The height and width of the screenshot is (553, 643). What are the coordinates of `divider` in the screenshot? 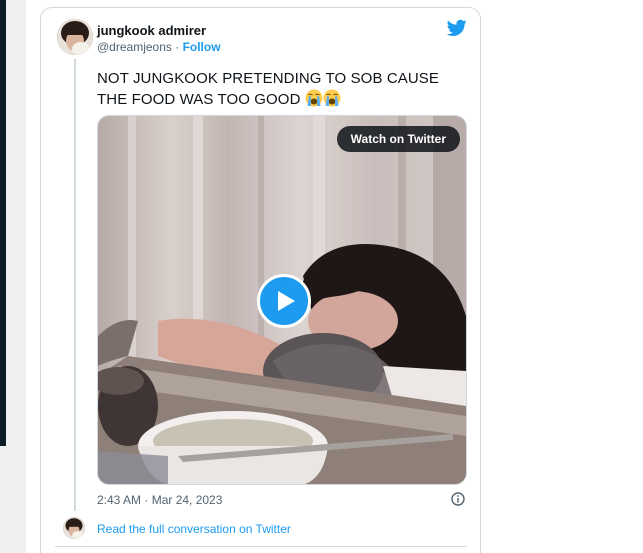 It's located at (261, 546).